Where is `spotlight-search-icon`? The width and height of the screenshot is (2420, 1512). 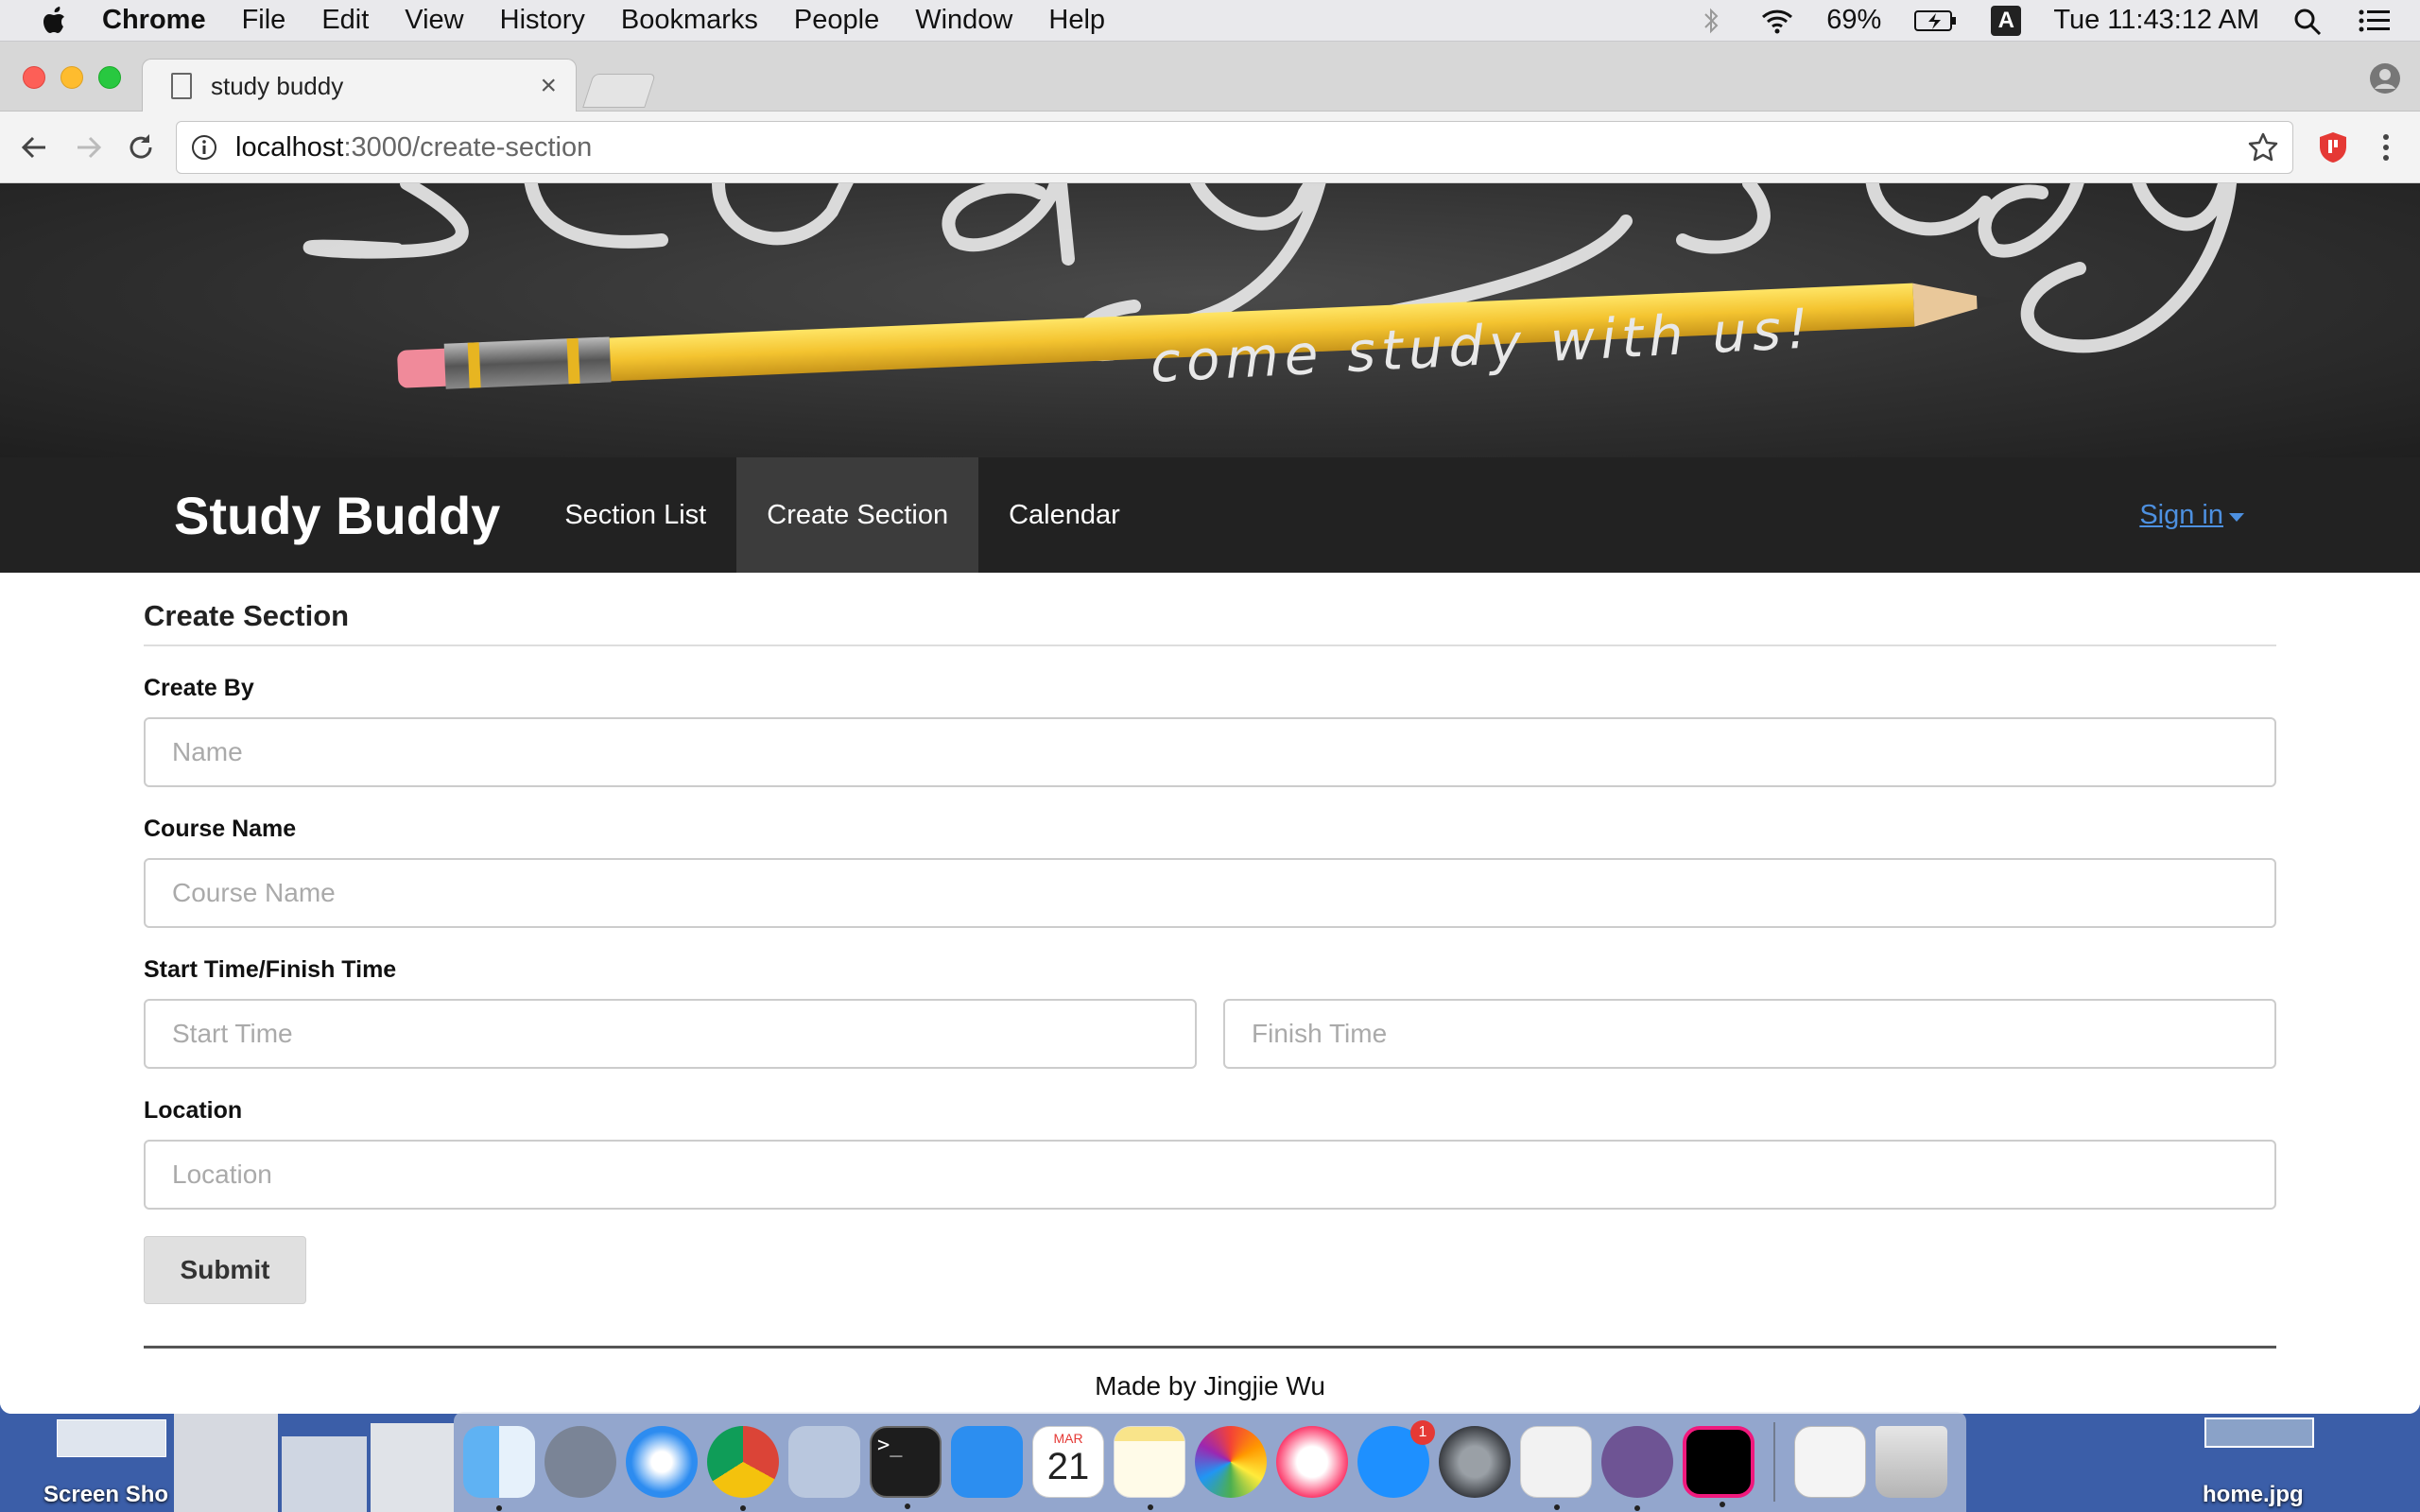 spotlight-search-icon is located at coordinates (2308, 21).